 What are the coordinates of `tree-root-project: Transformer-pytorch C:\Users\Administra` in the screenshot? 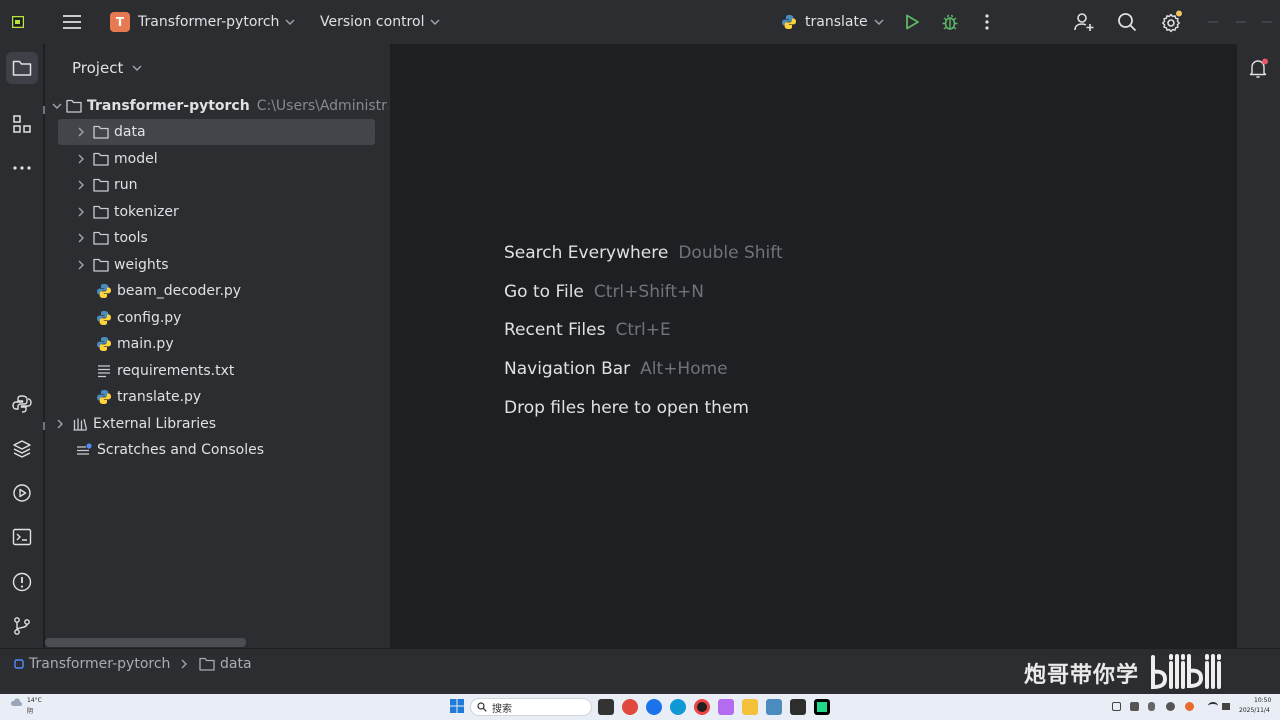 It's located at (220, 106).